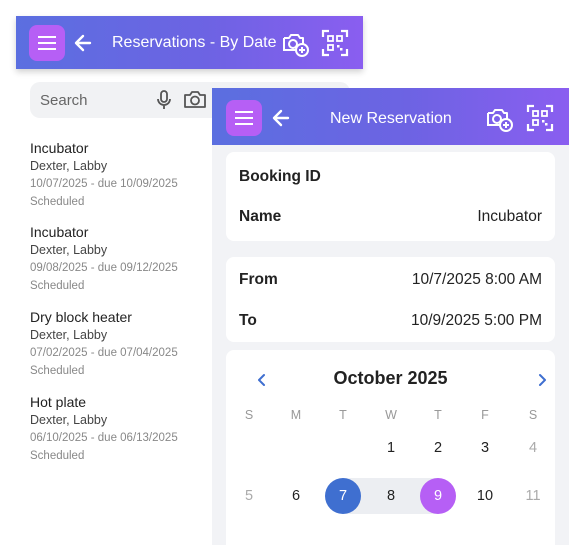 The image size is (585, 545). What do you see at coordinates (194, 42) in the screenshot?
I see `page-title: Reservations - By Date` at bounding box center [194, 42].